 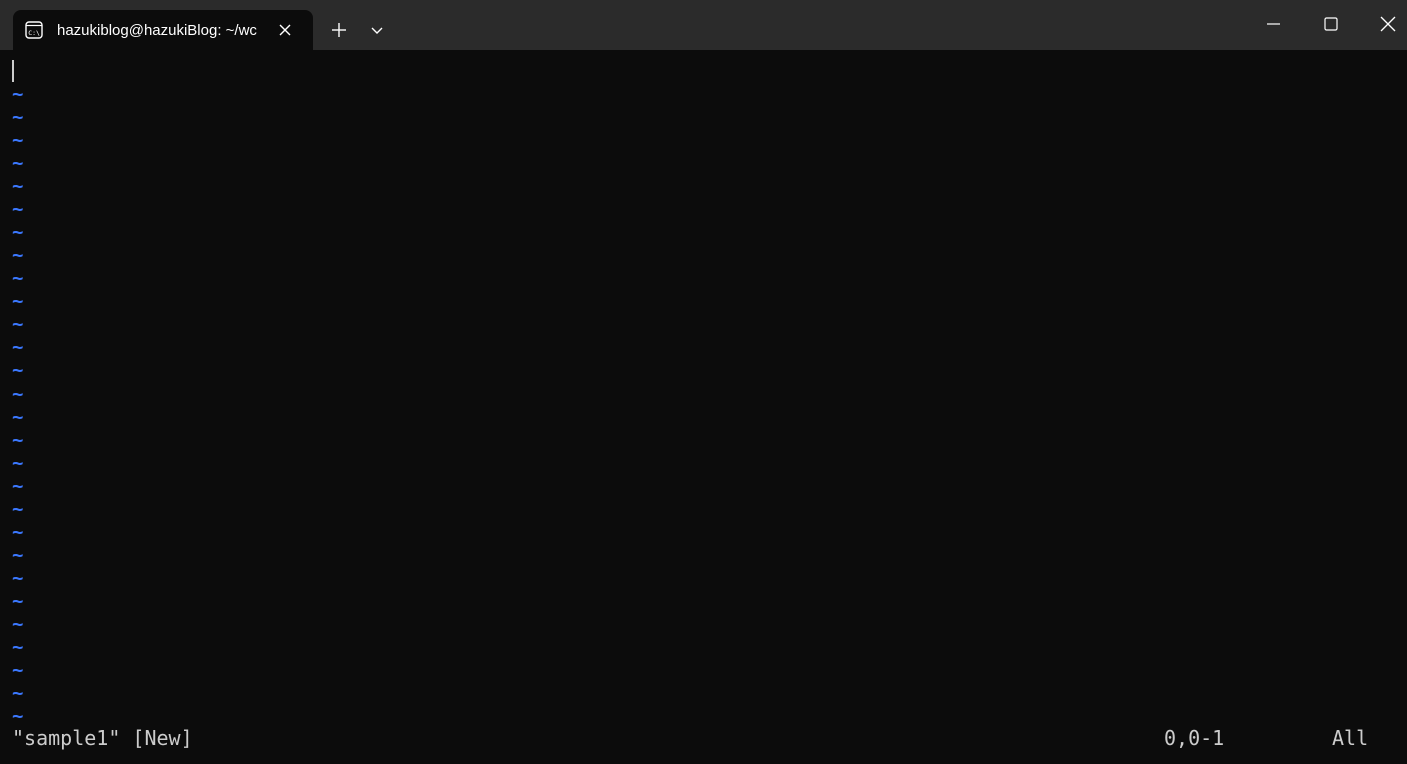 What do you see at coordinates (703, 738) in the screenshot?
I see `vim-statusline: "sample1" [New] 0,0-1 All` at bounding box center [703, 738].